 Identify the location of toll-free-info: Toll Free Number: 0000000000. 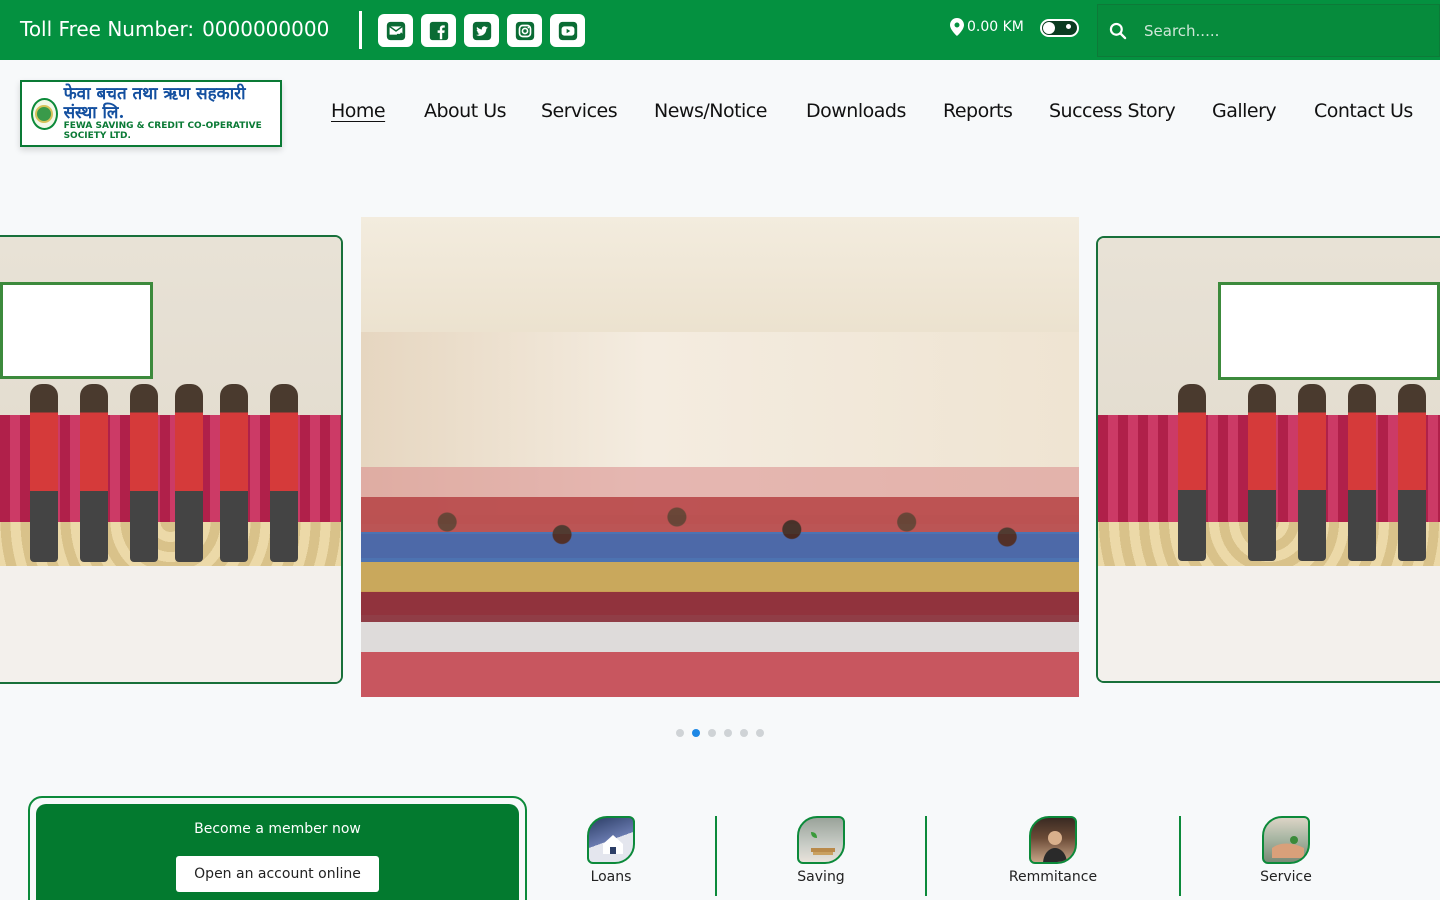
(174, 29).